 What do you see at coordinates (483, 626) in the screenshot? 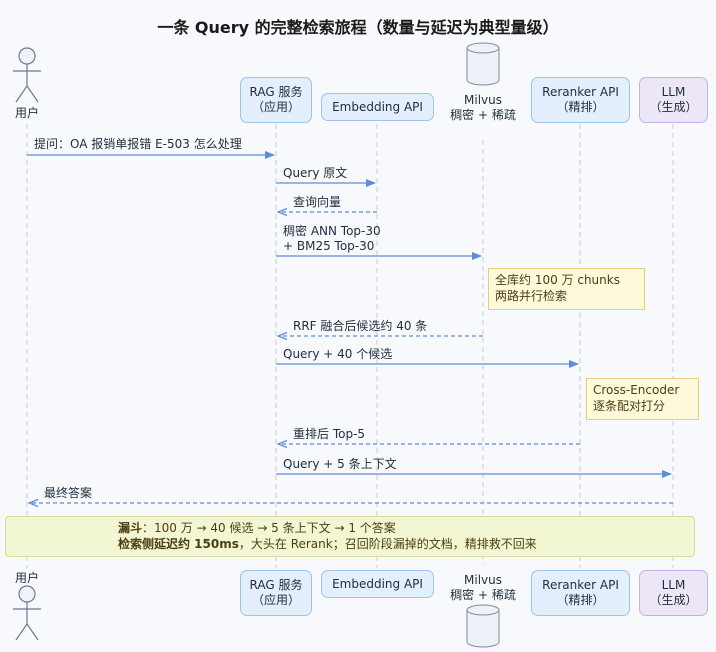
I see `database-milvus-bottom-icon` at bounding box center [483, 626].